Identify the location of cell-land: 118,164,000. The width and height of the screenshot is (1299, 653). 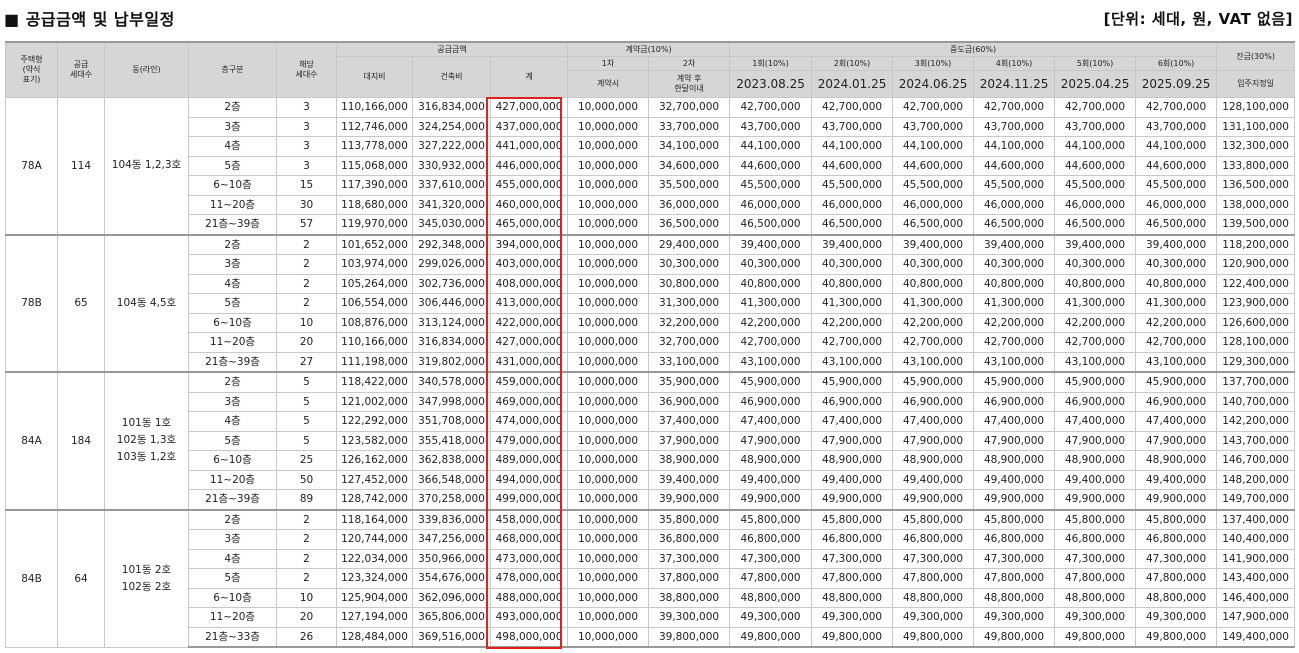
(374, 519).